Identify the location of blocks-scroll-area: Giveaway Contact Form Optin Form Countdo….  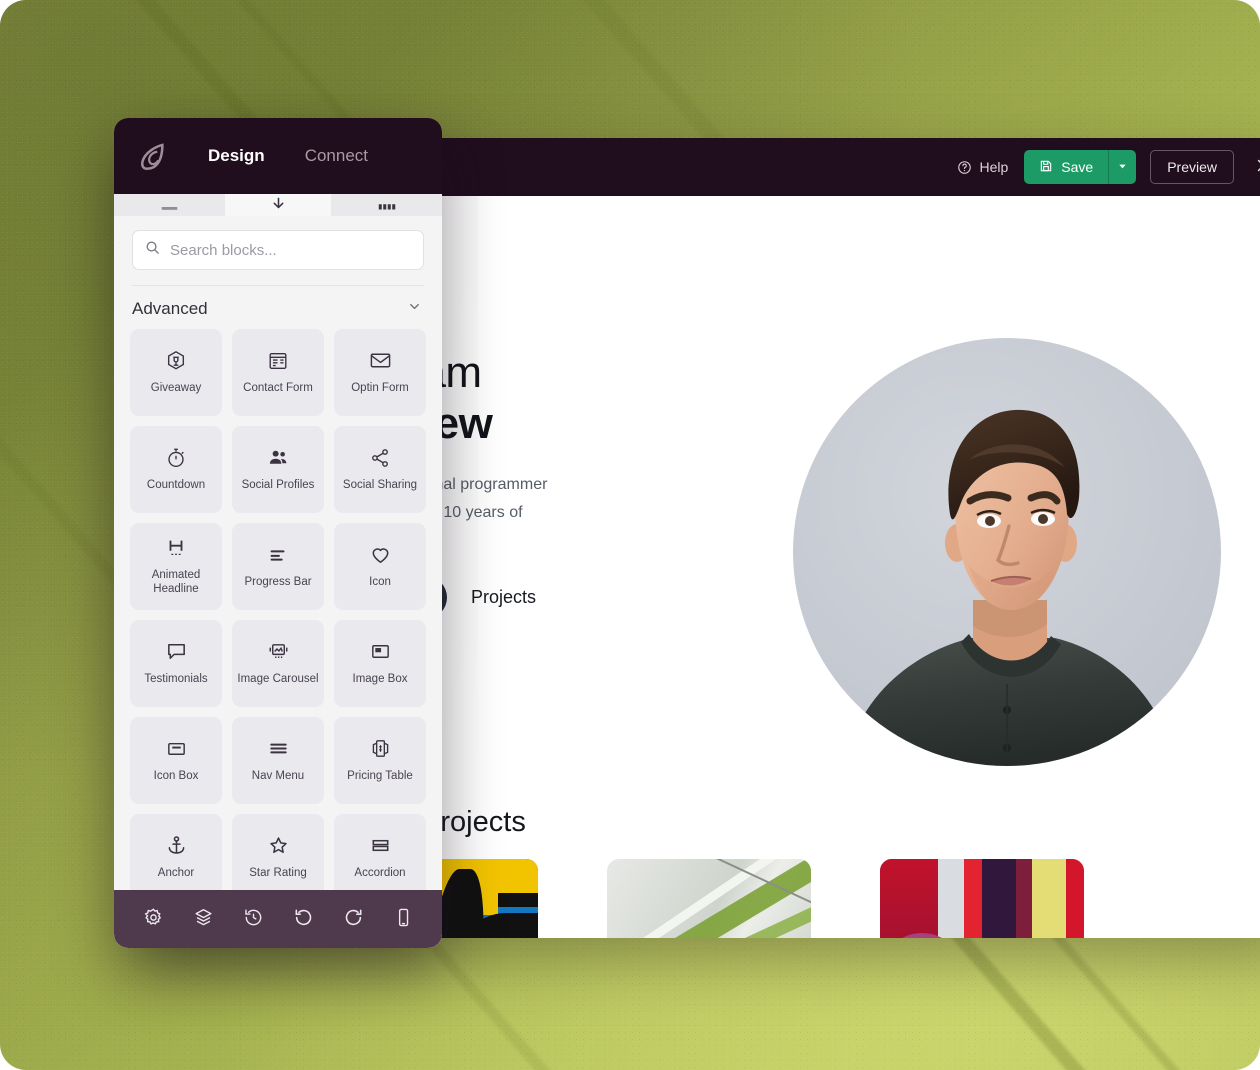
(278, 609).